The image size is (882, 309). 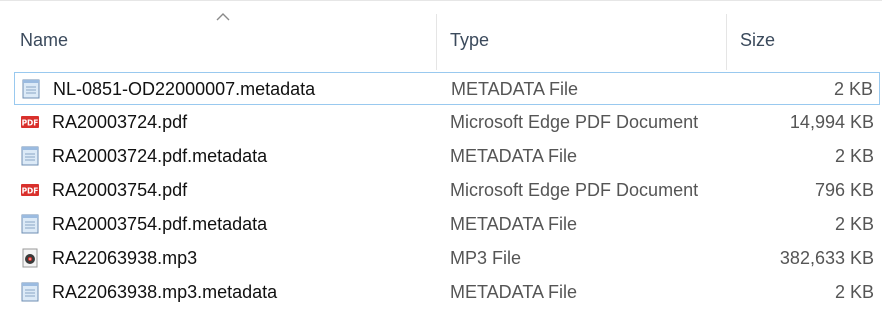 What do you see at coordinates (165, 292) in the screenshot?
I see `file-name: RA22063938.mp3.metadata` at bounding box center [165, 292].